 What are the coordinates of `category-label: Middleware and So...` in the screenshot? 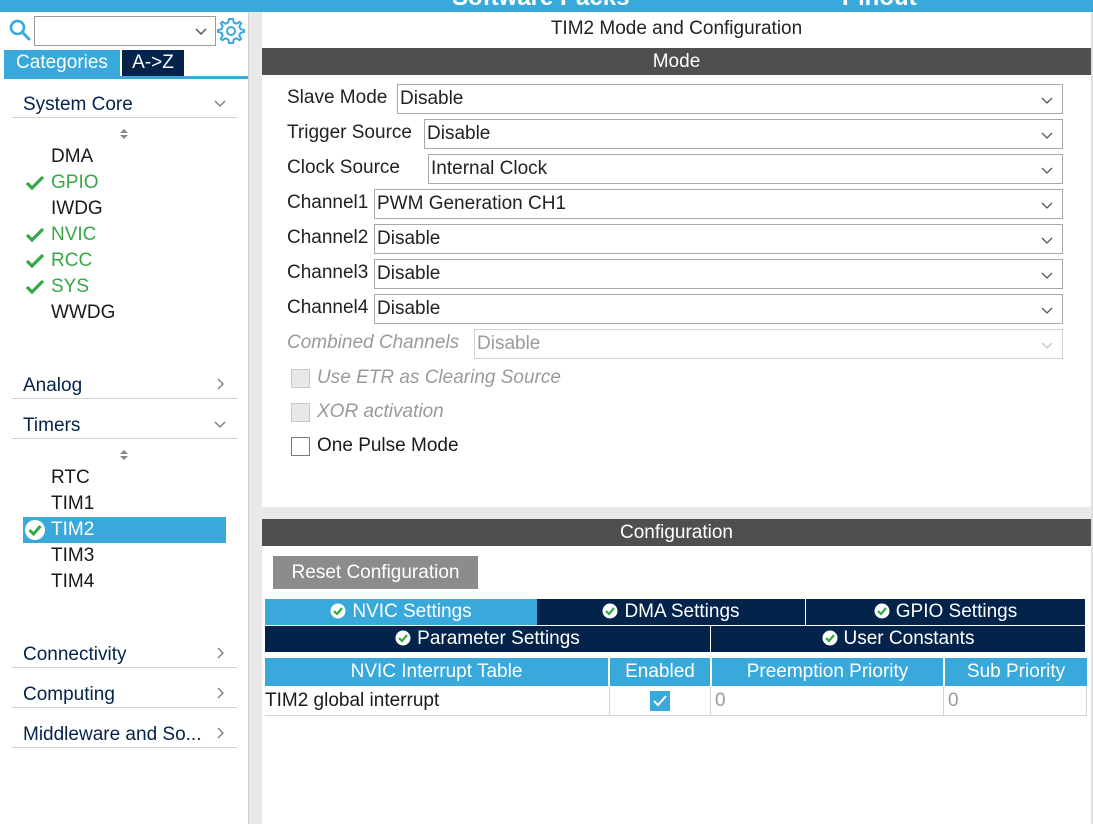 It's located at (112, 734).